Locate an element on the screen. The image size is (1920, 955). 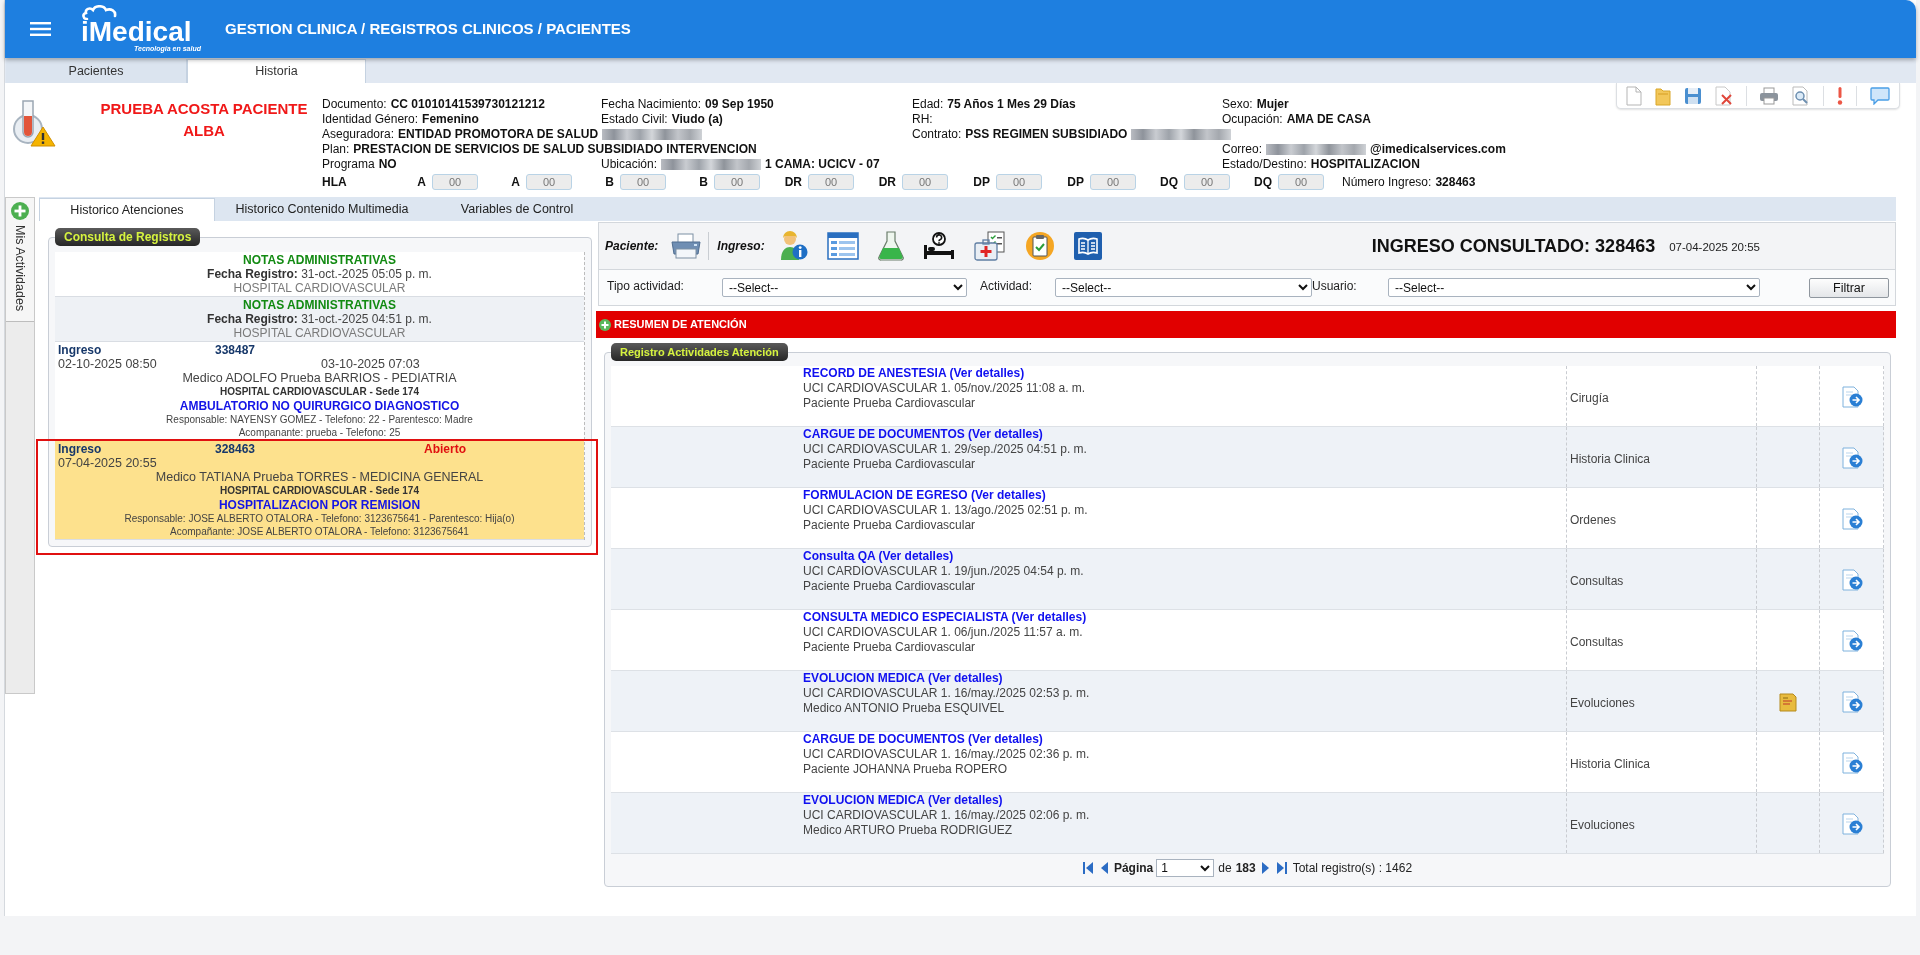
field-value: ENTIDAD PROMOTORA DE SALUD is located at coordinates (498, 134).